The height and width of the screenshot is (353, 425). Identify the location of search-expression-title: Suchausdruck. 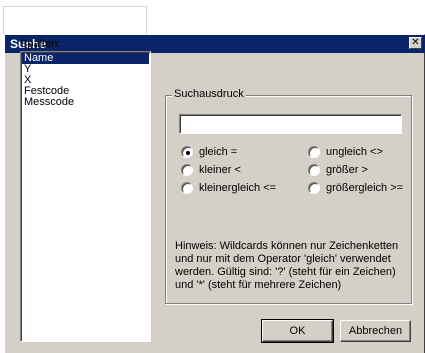
(209, 94).